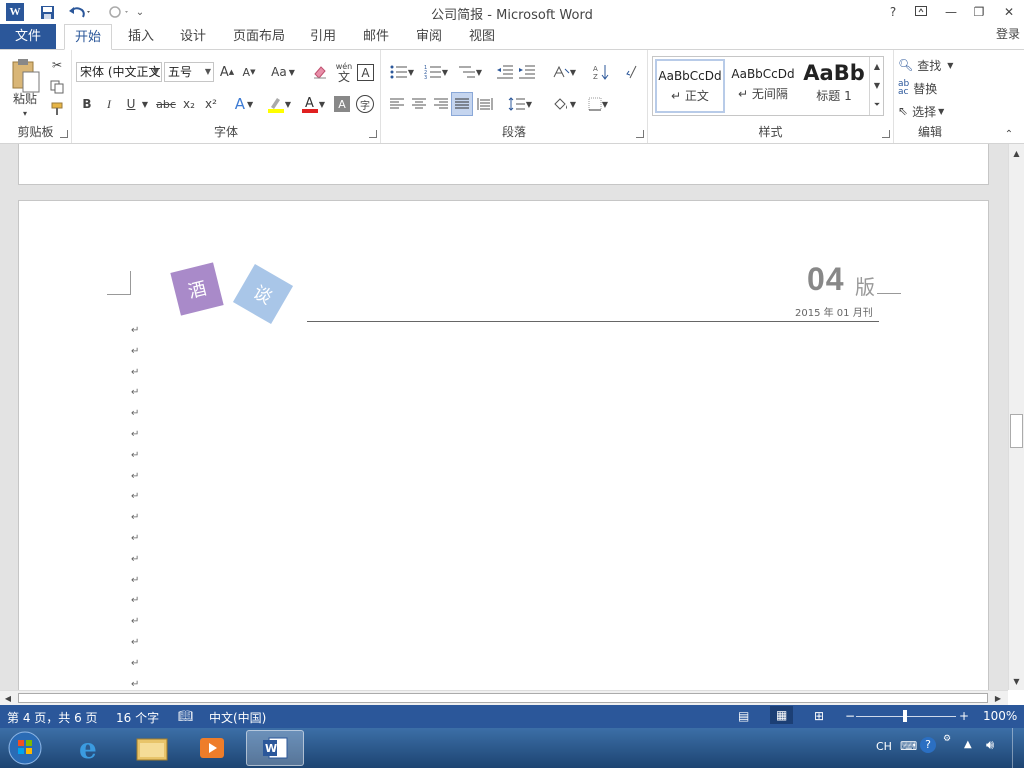 Image resolution: width=1024 pixels, height=768 pixels. I want to click on tab-file: 文件, so click(28, 36).